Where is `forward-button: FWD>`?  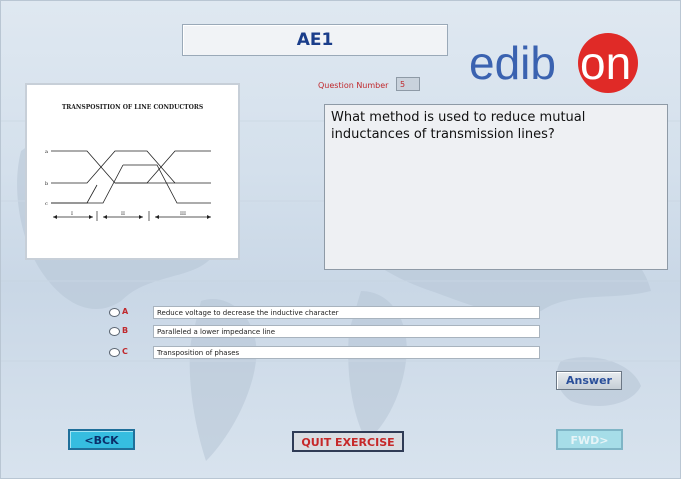
forward-button: FWD> is located at coordinates (589, 439).